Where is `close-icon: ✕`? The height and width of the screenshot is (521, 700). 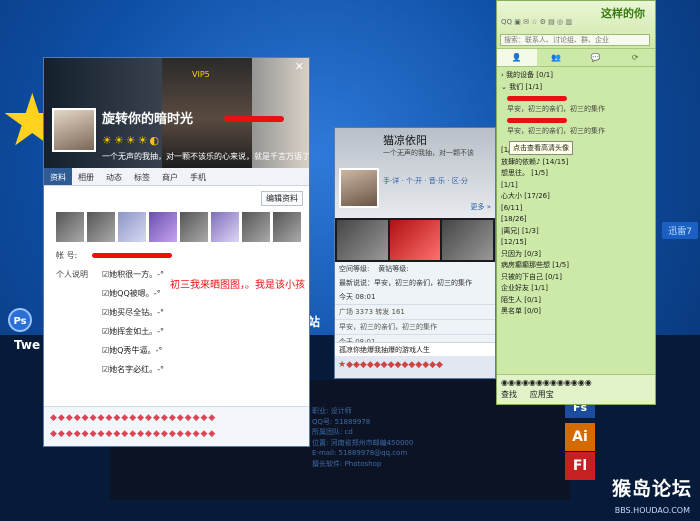 close-icon: ✕ is located at coordinates (299, 66).